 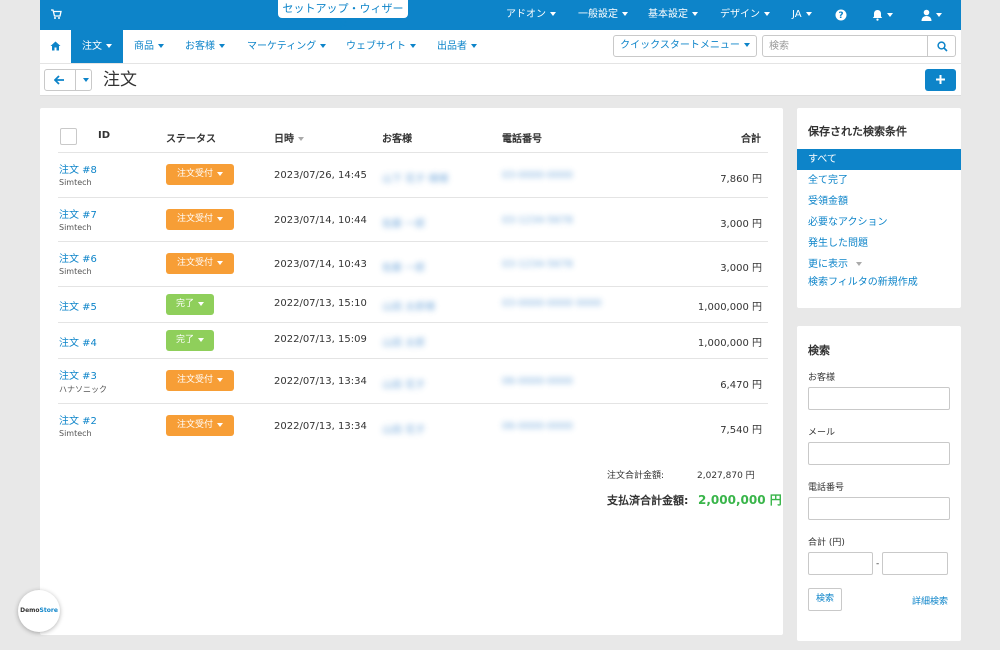 I want to click on notifications-menu, so click(x=882, y=15).